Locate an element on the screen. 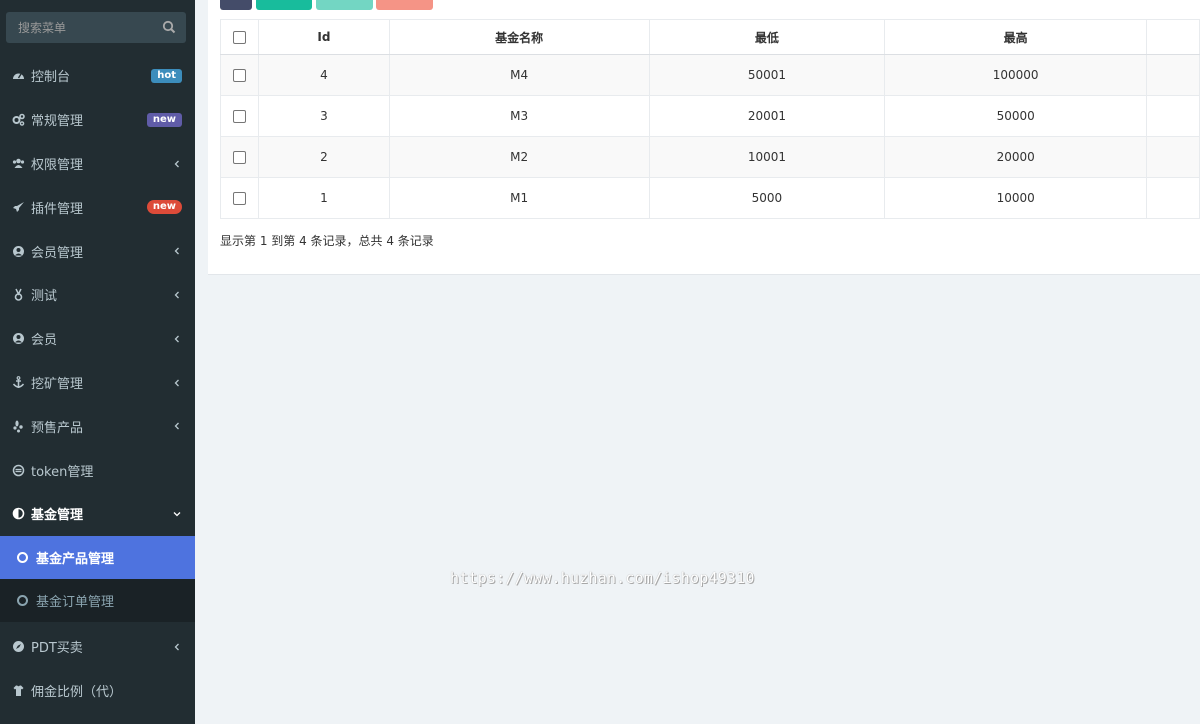 The image size is (1200, 724). adjust-icon is located at coordinates (18, 513).